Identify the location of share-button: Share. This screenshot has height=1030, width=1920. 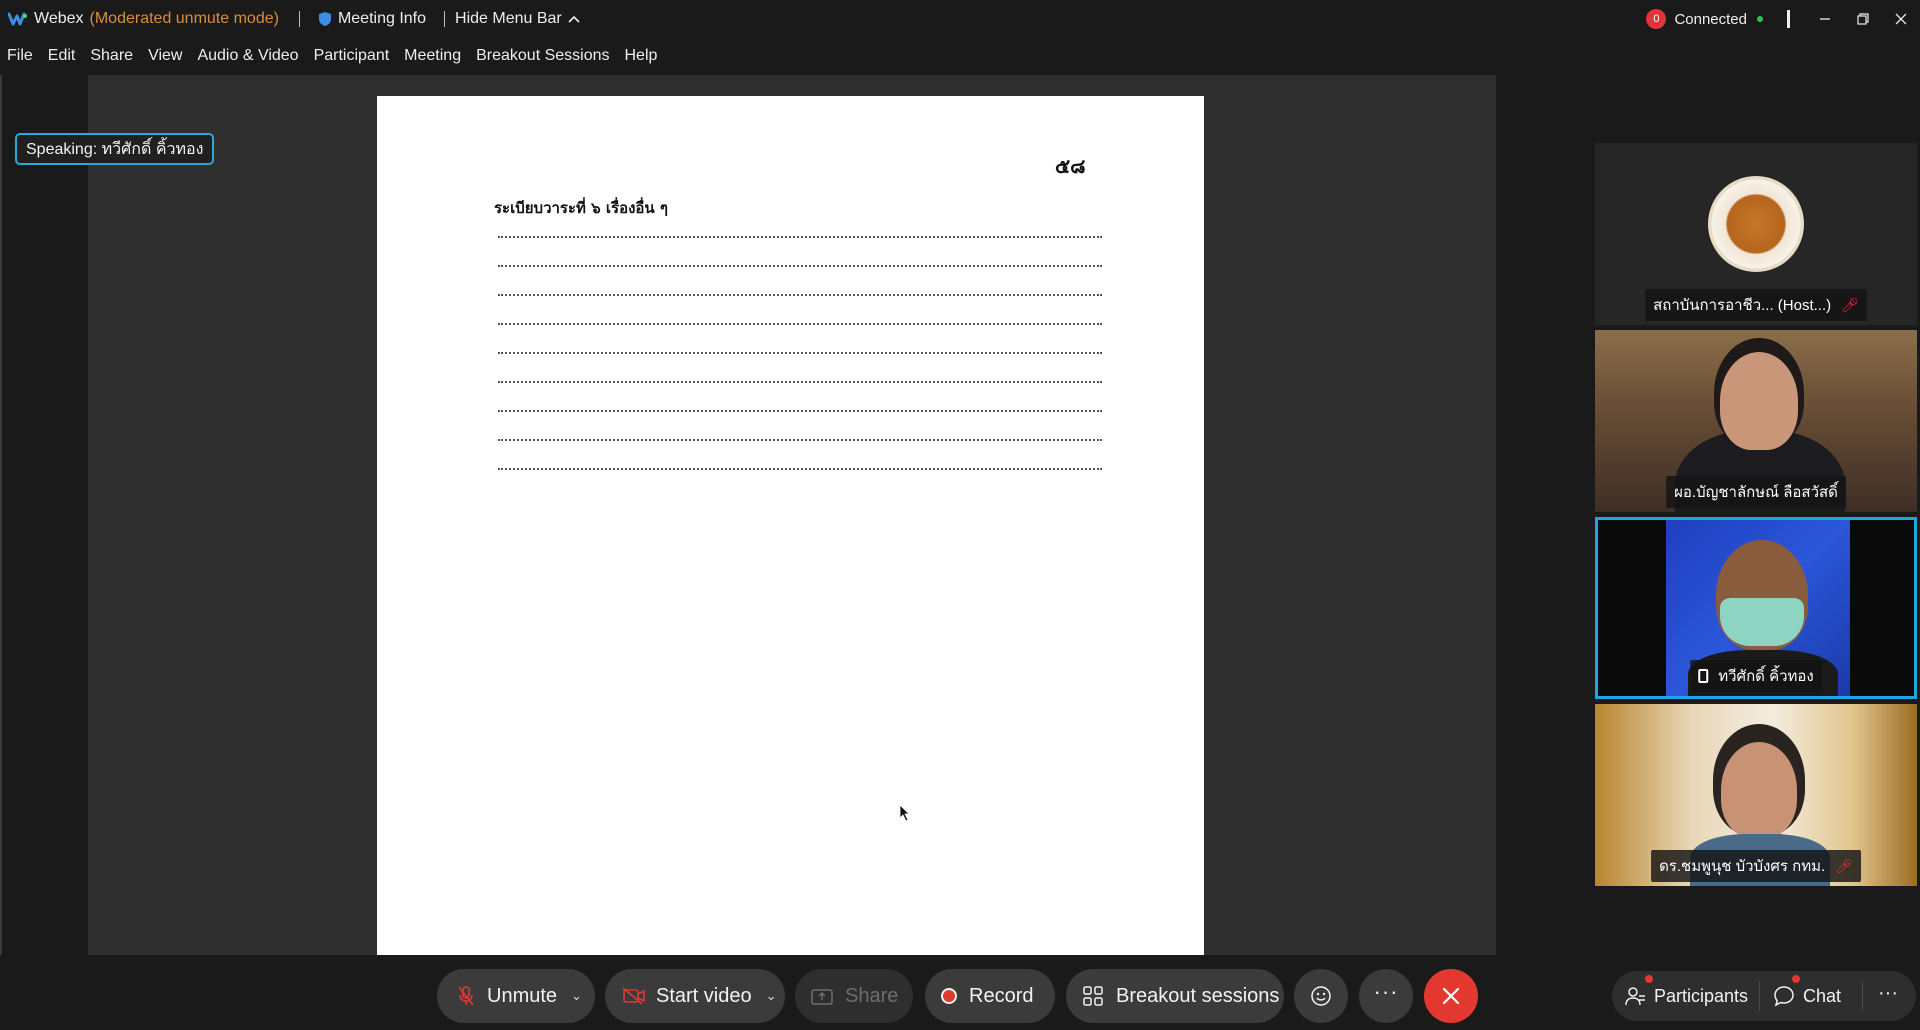
(854, 996).